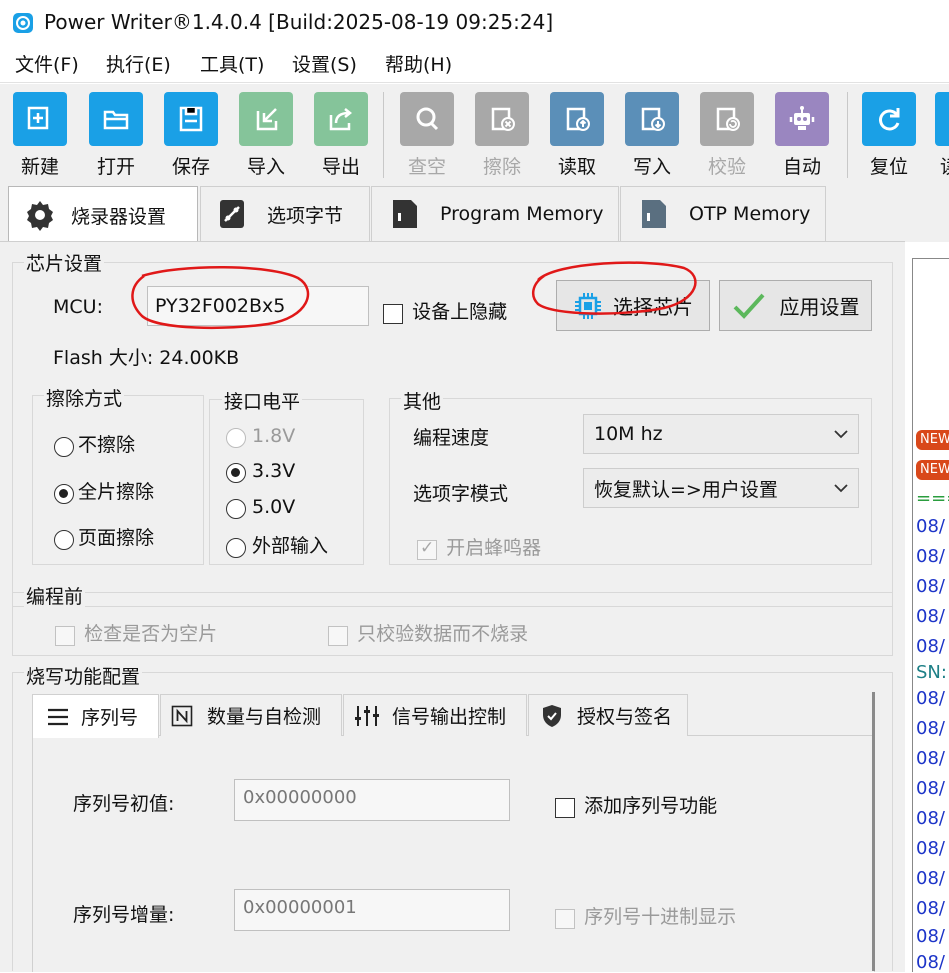  Describe the element at coordinates (461, 494) in the screenshot. I see `ob-mode-label: 选项字模式` at that location.